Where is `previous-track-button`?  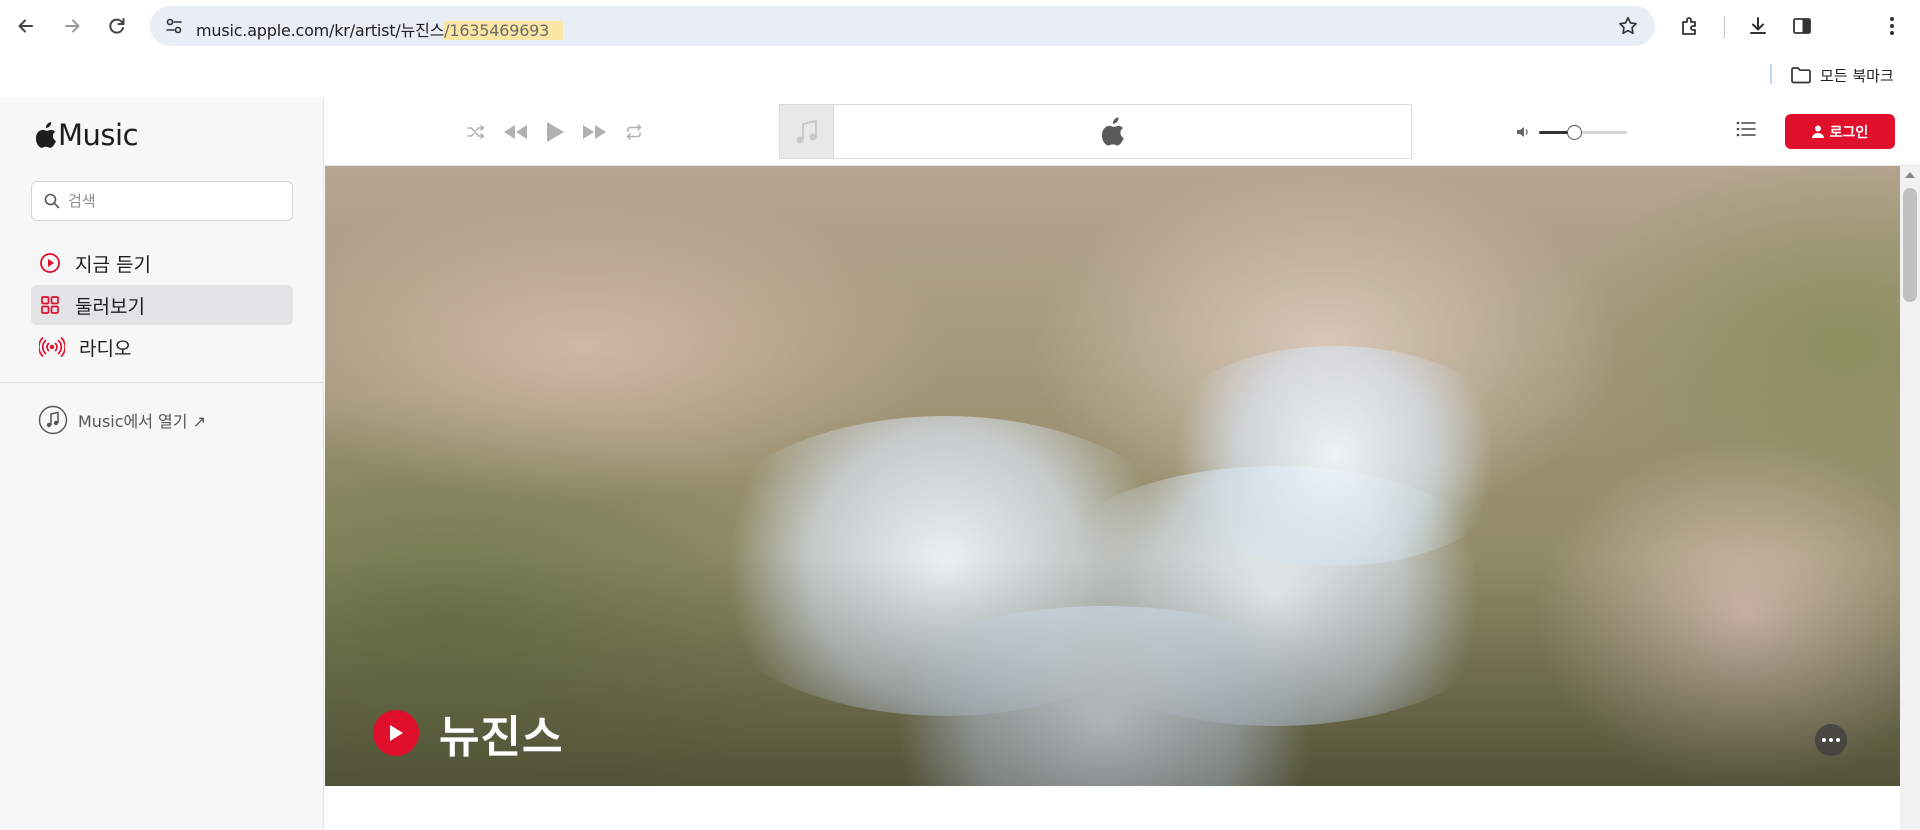 previous-track-button is located at coordinates (515, 132).